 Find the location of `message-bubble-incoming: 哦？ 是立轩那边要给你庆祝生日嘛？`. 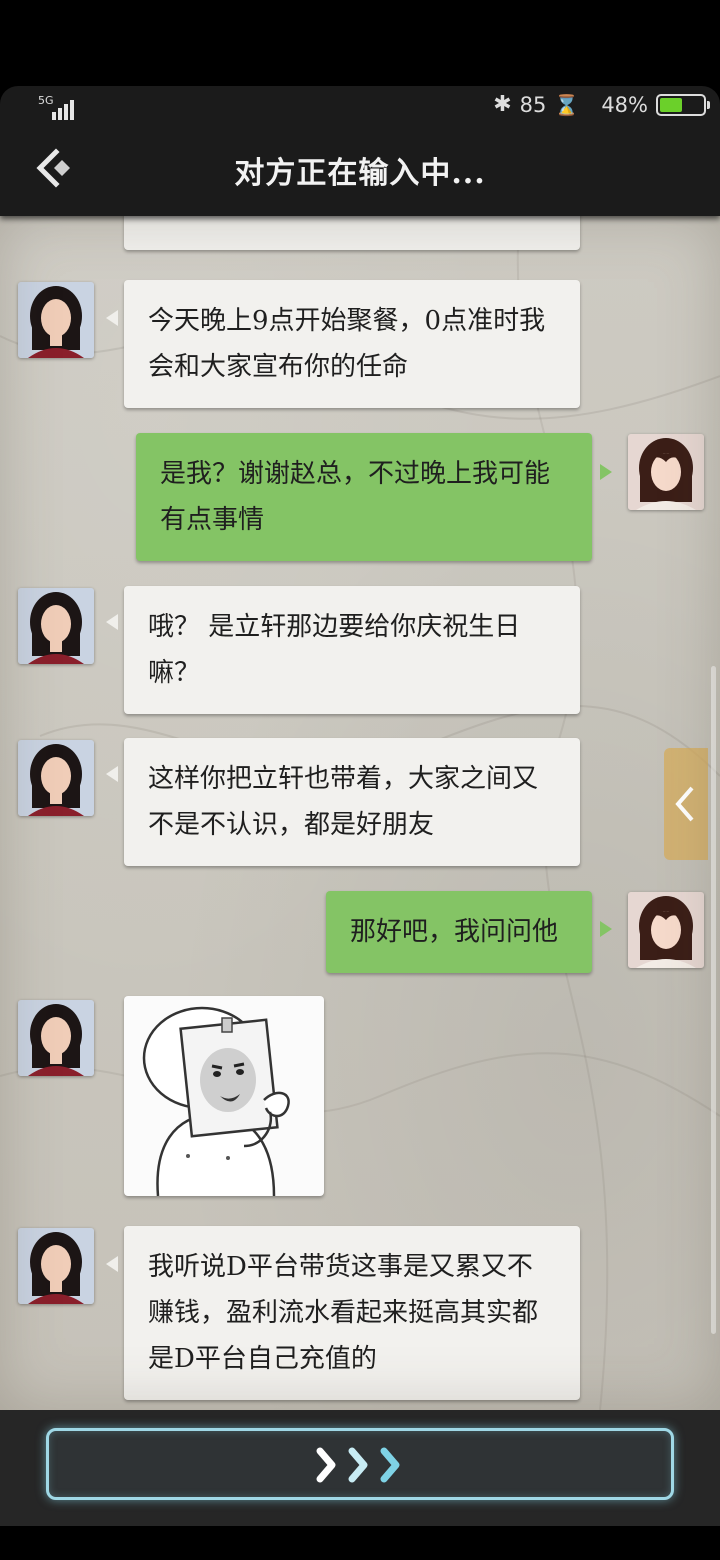

message-bubble-incoming: 哦？ 是立轩那边要给你庆祝生日嘛？ is located at coordinates (352, 650).